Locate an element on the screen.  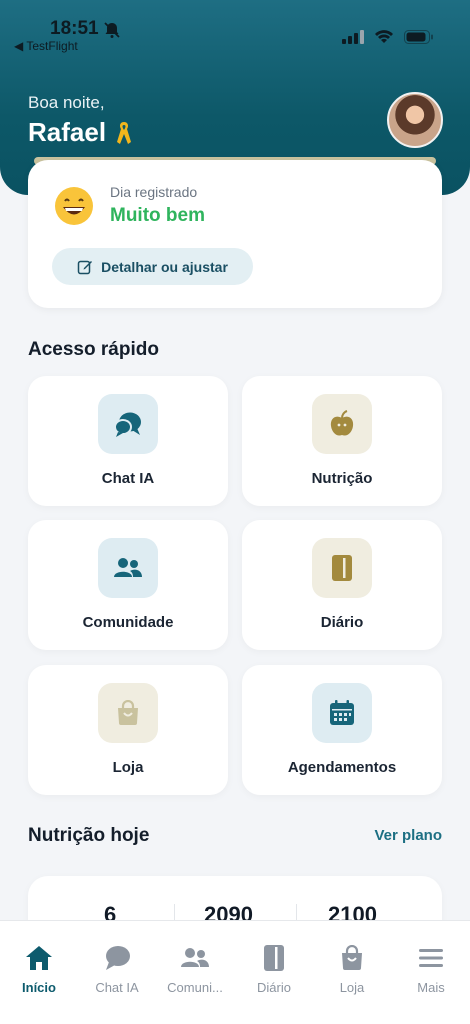
home-icon is located at coordinates (39, 958).